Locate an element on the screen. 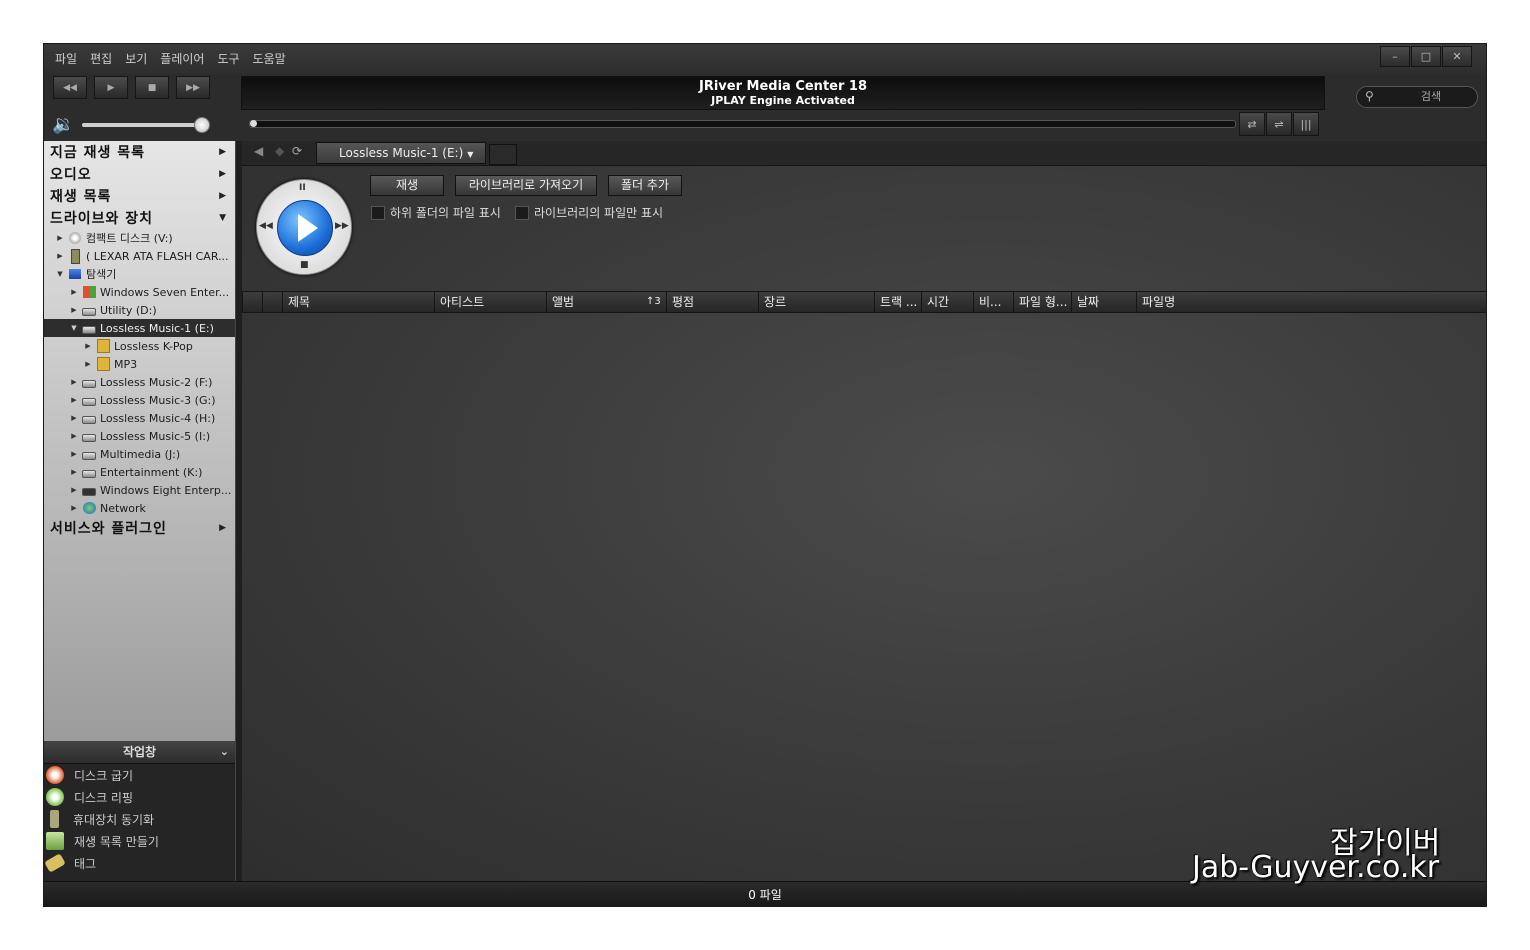 This screenshot has height=950, width=1530. volume-slider is located at coordinates (142, 125).